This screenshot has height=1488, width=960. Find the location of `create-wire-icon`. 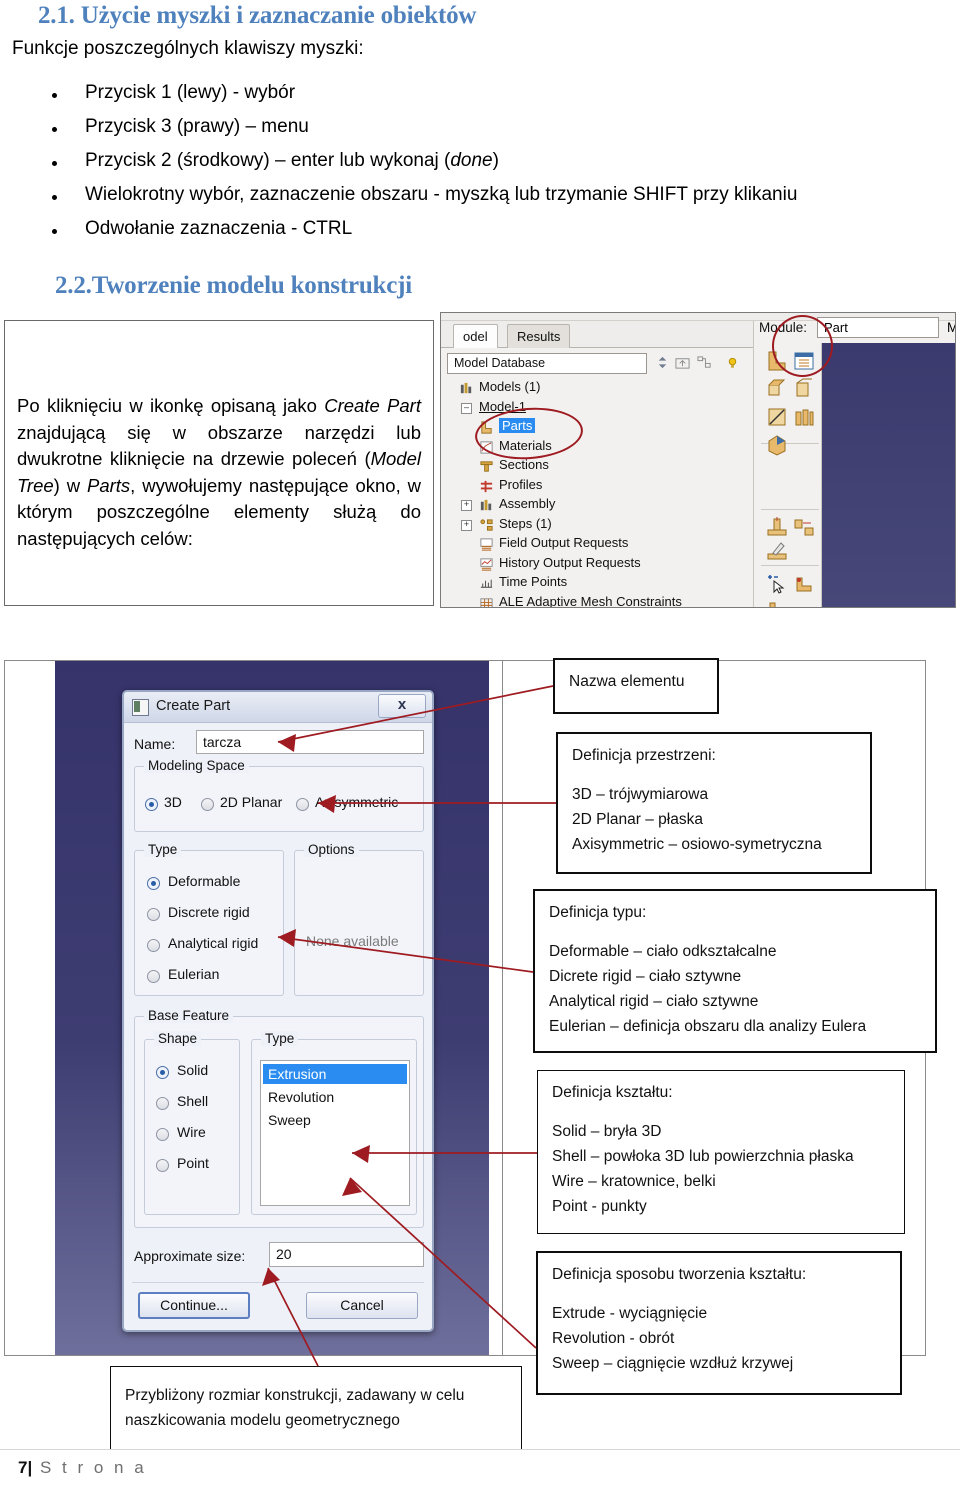

create-wire-icon is located at coordinates (777, 417).